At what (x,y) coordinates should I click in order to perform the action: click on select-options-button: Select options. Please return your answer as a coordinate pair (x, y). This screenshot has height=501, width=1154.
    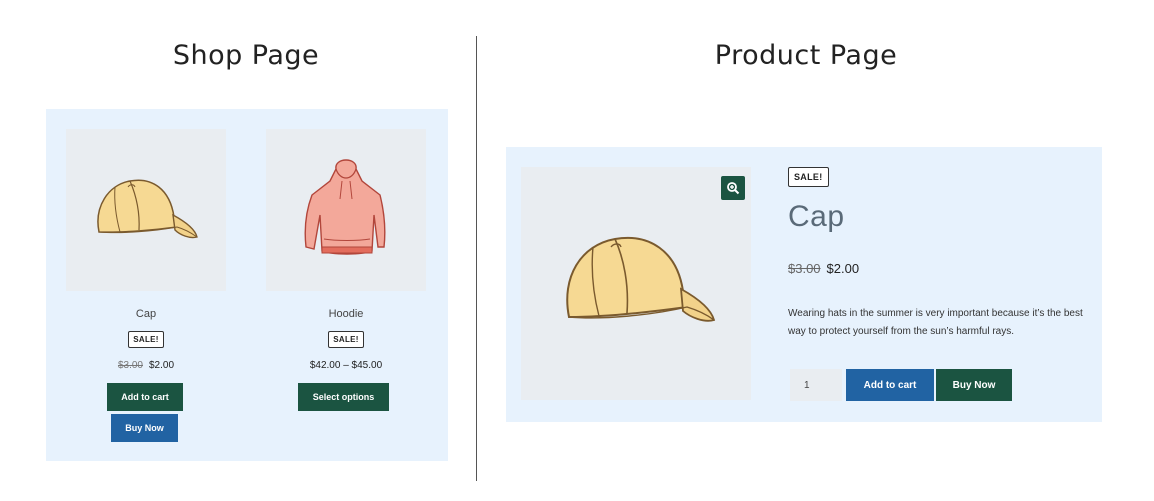
    Looking at the image, I should click on (343, 397).